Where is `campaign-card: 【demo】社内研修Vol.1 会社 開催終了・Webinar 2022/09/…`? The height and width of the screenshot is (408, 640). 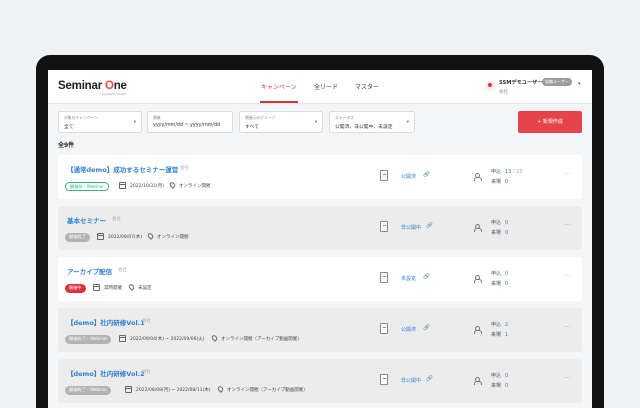 campaign-card: 【demo】社内研修Vol.1 会社 開催終了・Webinar 2022/09/… is located at coordinates (320, 330).